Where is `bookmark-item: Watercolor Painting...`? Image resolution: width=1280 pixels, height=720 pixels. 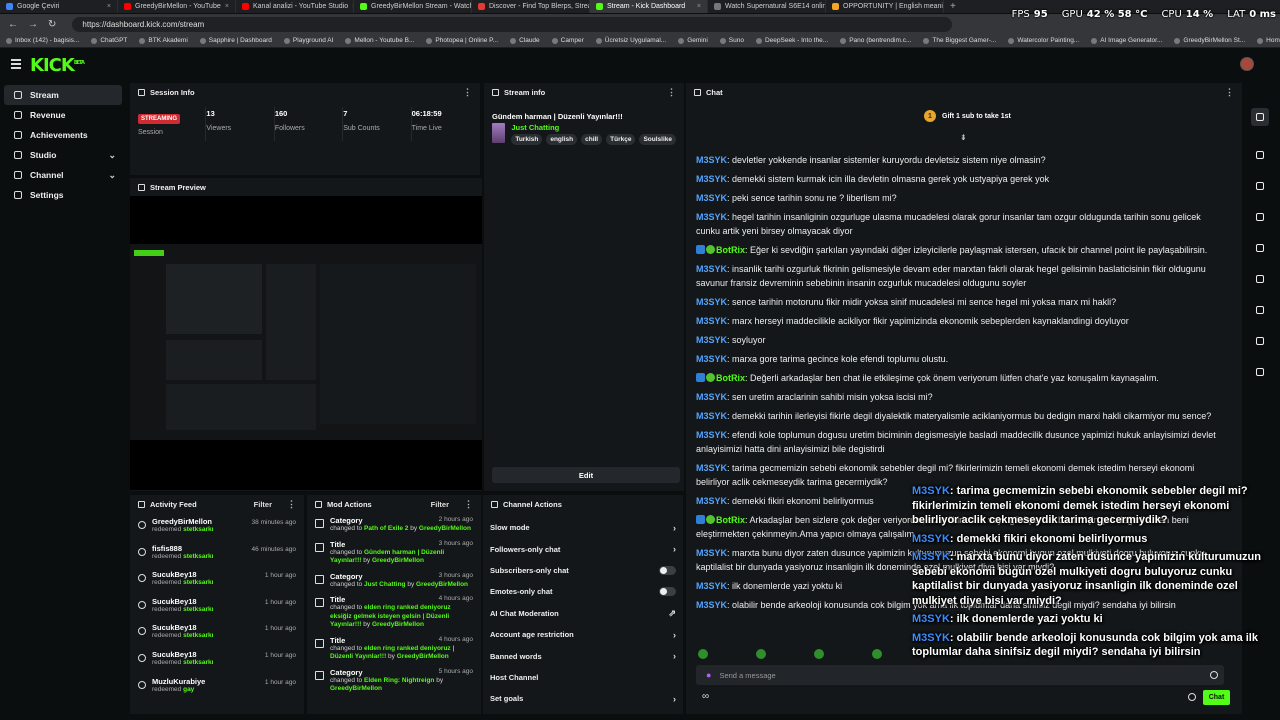
bookmark-item: Watercolor Painting... is located at coordinates (1043, 40).